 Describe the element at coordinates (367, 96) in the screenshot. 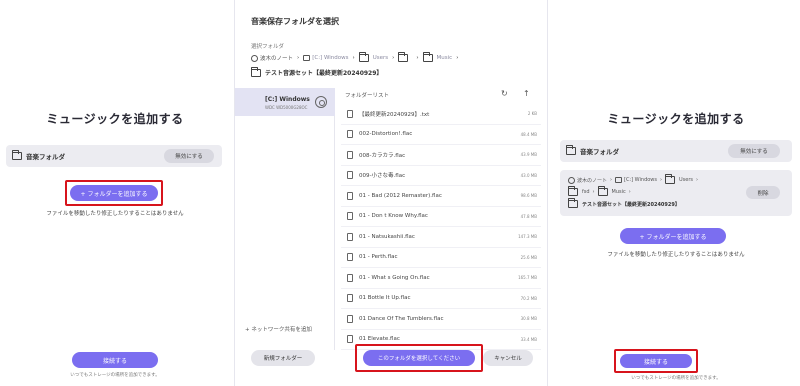

I see `list-title: フォルダーリスト` at that location.